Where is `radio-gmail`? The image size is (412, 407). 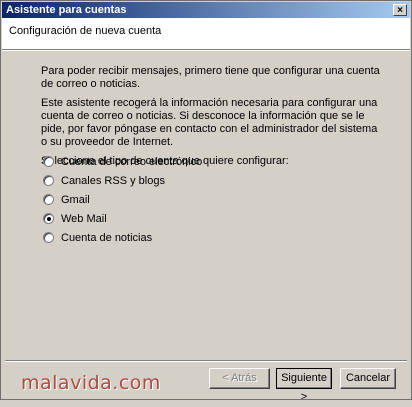
radio-gmail is located at coordinates (48, 199).